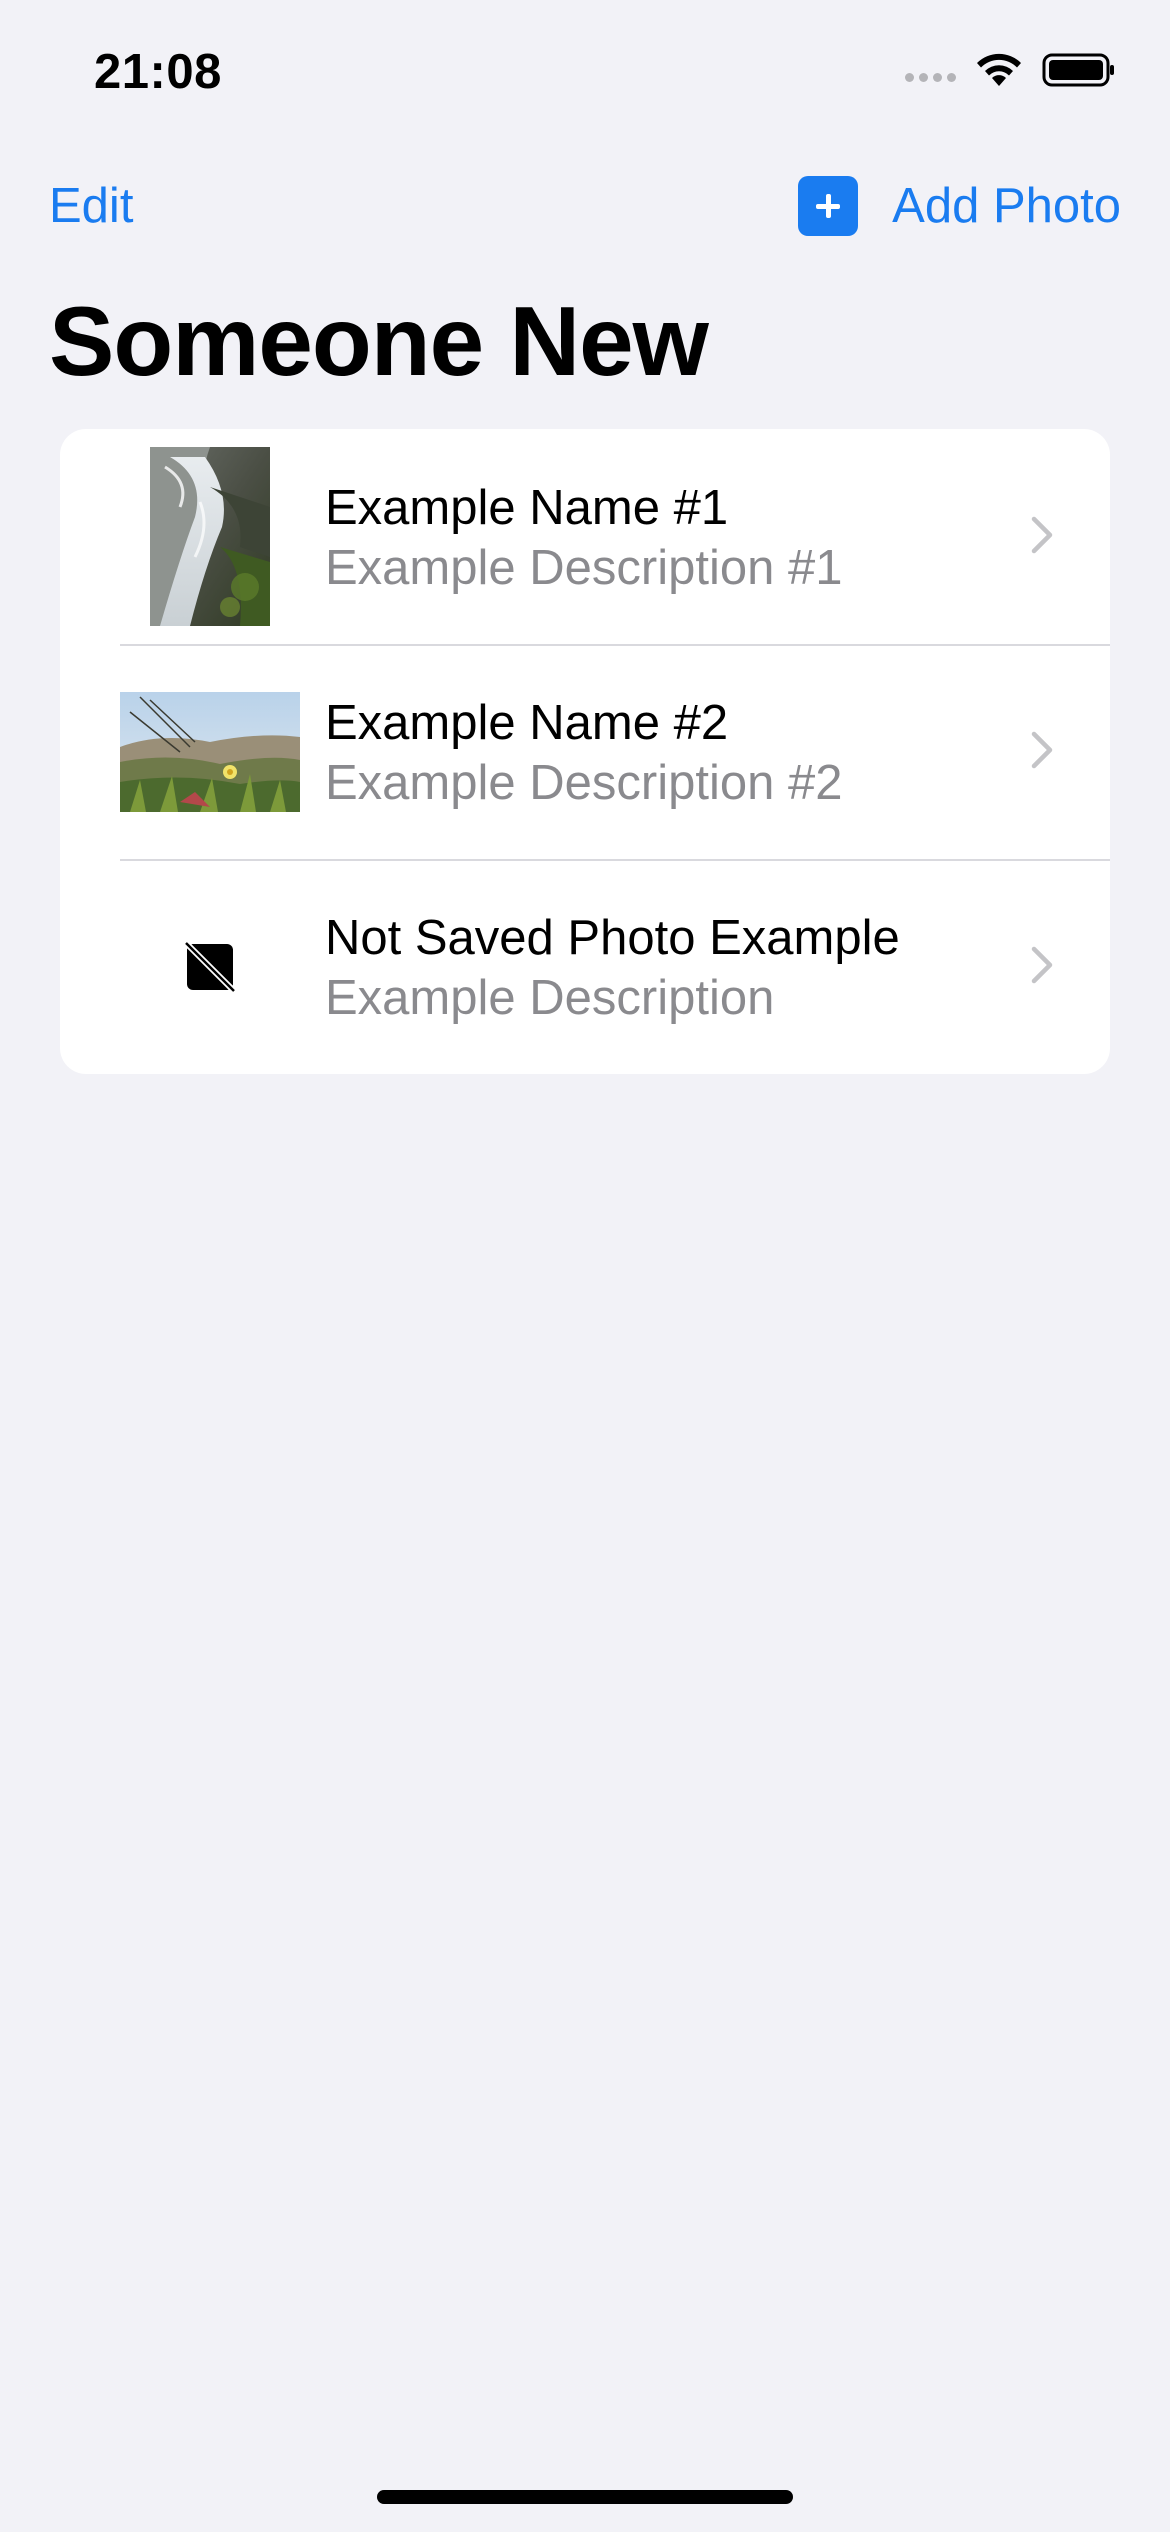 Image resolution: width=1170 pixels, height=2532 pixels. Describe the element at coordinates (585, 70) in the screenshot. I see `status-bar: 21:08` at that location.